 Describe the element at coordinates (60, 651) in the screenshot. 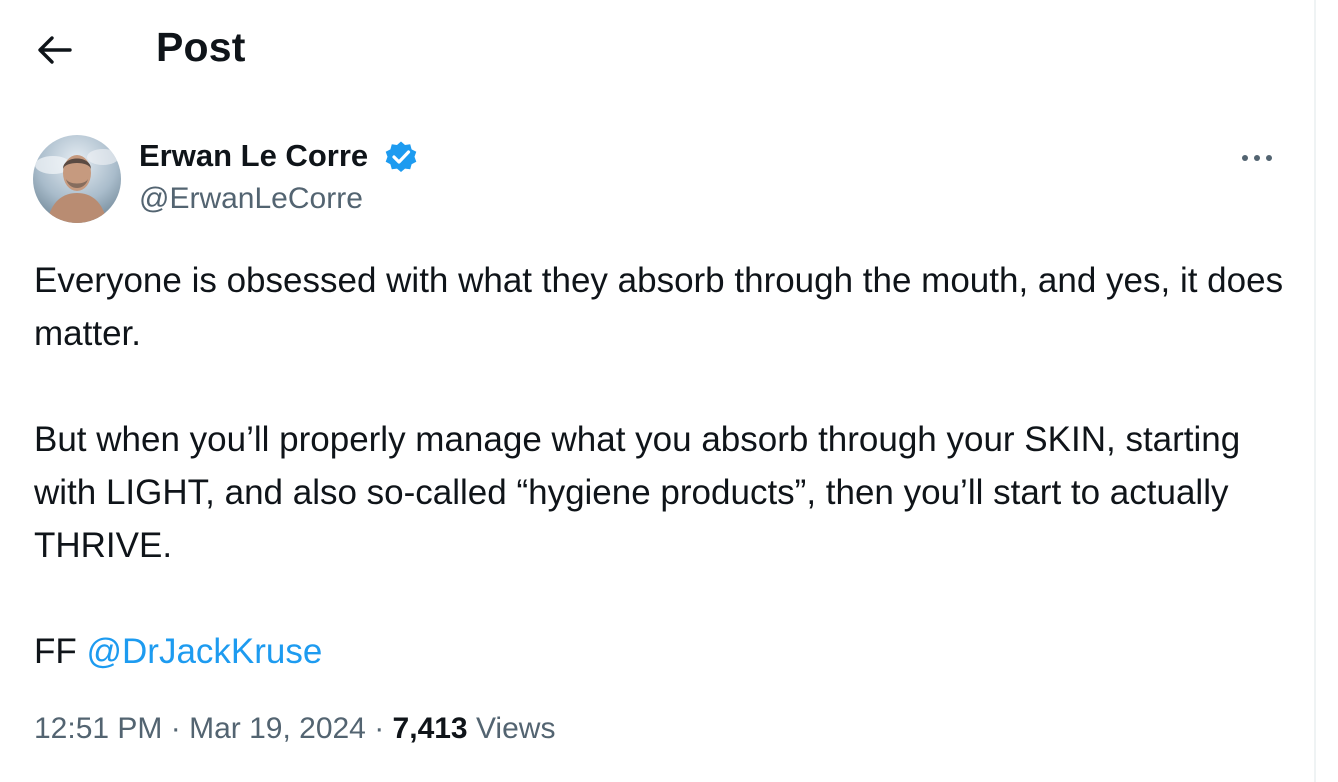

I see `ff-prefix: FF` at that location.